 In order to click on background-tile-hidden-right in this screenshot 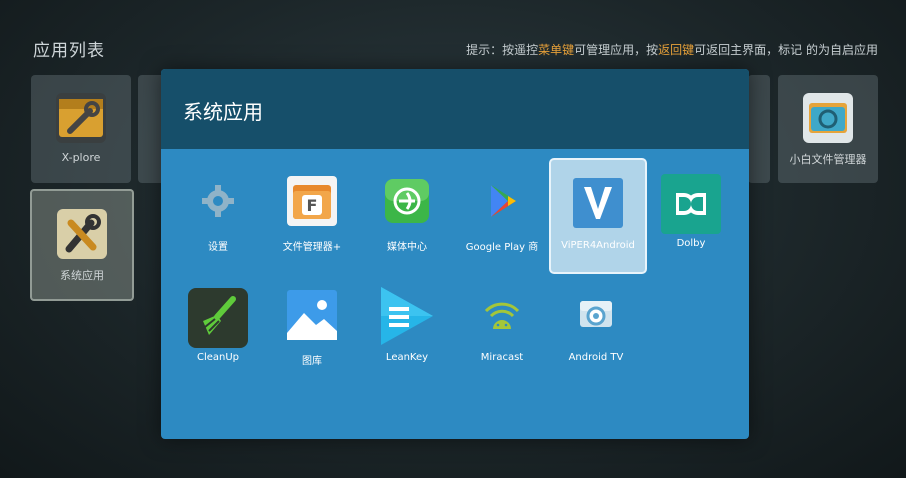, I will do `click(759, 129)`.